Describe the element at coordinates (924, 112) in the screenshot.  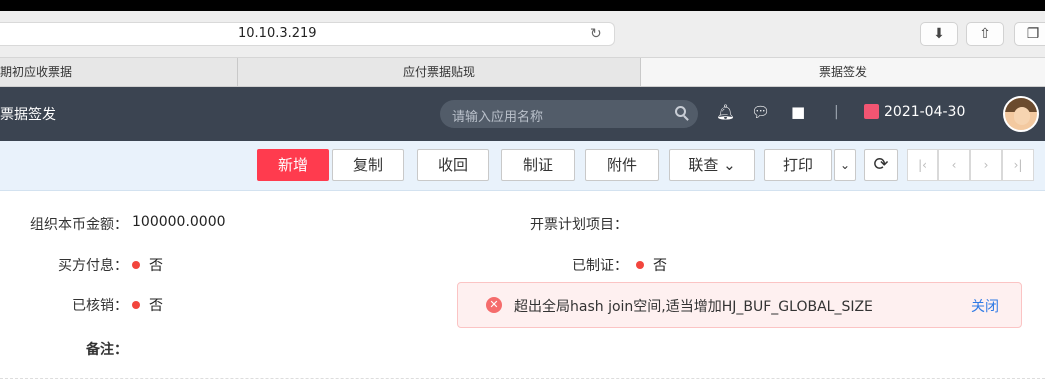
I see `business-date: 2021-04-30` at that location.